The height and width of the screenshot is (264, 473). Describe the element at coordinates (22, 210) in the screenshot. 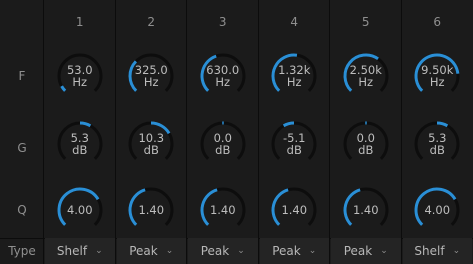

I see `q-row-label: Q` at that location.